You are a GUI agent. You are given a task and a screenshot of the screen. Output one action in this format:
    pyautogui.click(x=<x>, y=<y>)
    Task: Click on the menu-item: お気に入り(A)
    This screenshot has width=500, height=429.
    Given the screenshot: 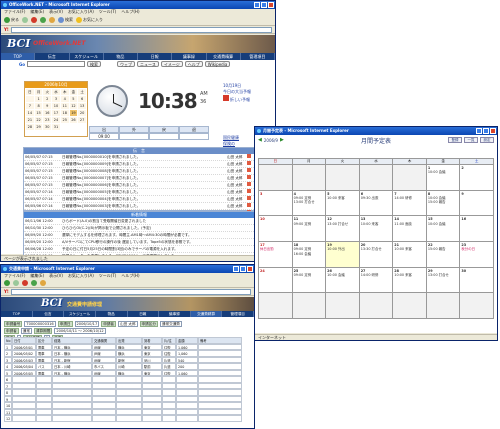 What is the action you would take?
    pyautogui.click(x=81, y=276)
    